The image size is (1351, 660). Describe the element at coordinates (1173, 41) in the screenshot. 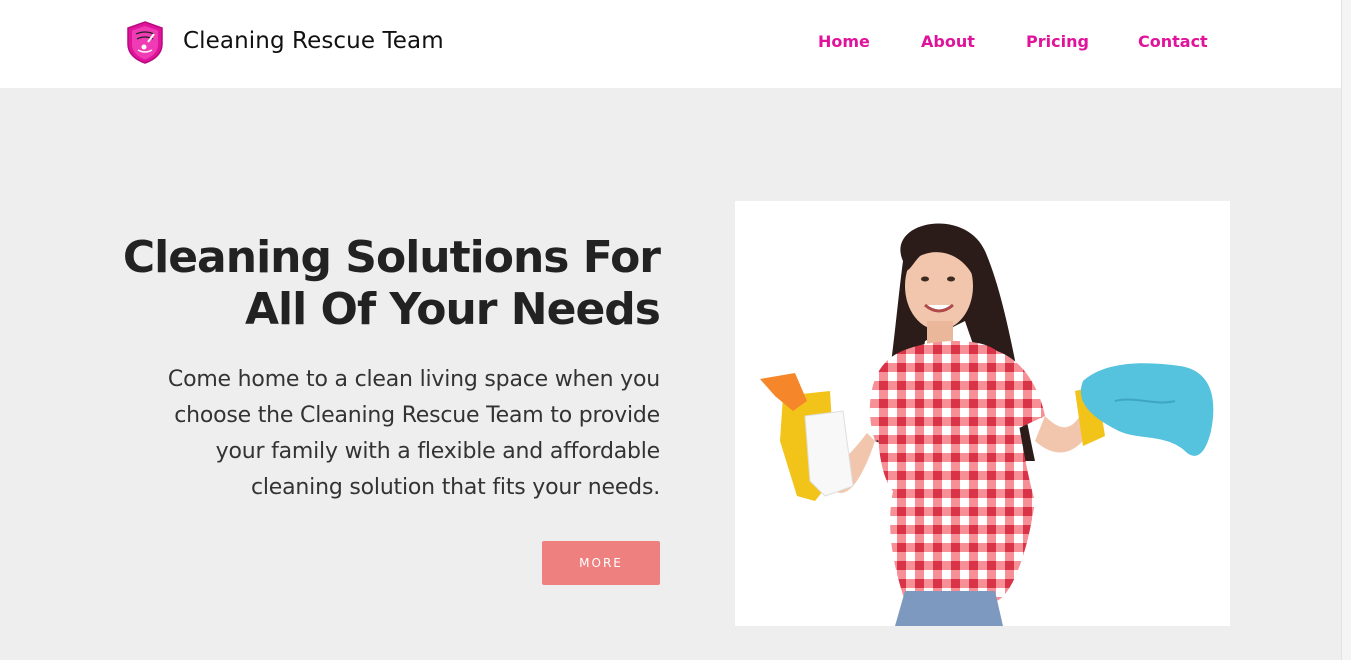

I see `nav-contact: Contact` at that location.